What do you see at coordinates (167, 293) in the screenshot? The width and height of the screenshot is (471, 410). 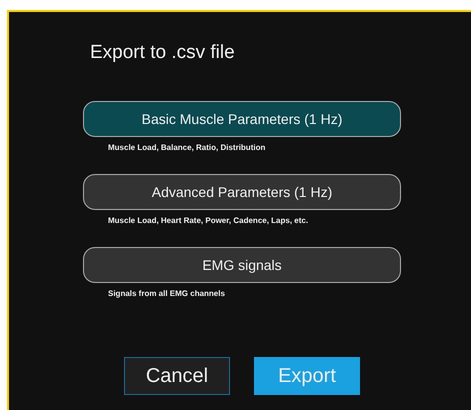 I see `option-description: Signals from all EMG channels` at bounding box center [167, 293].